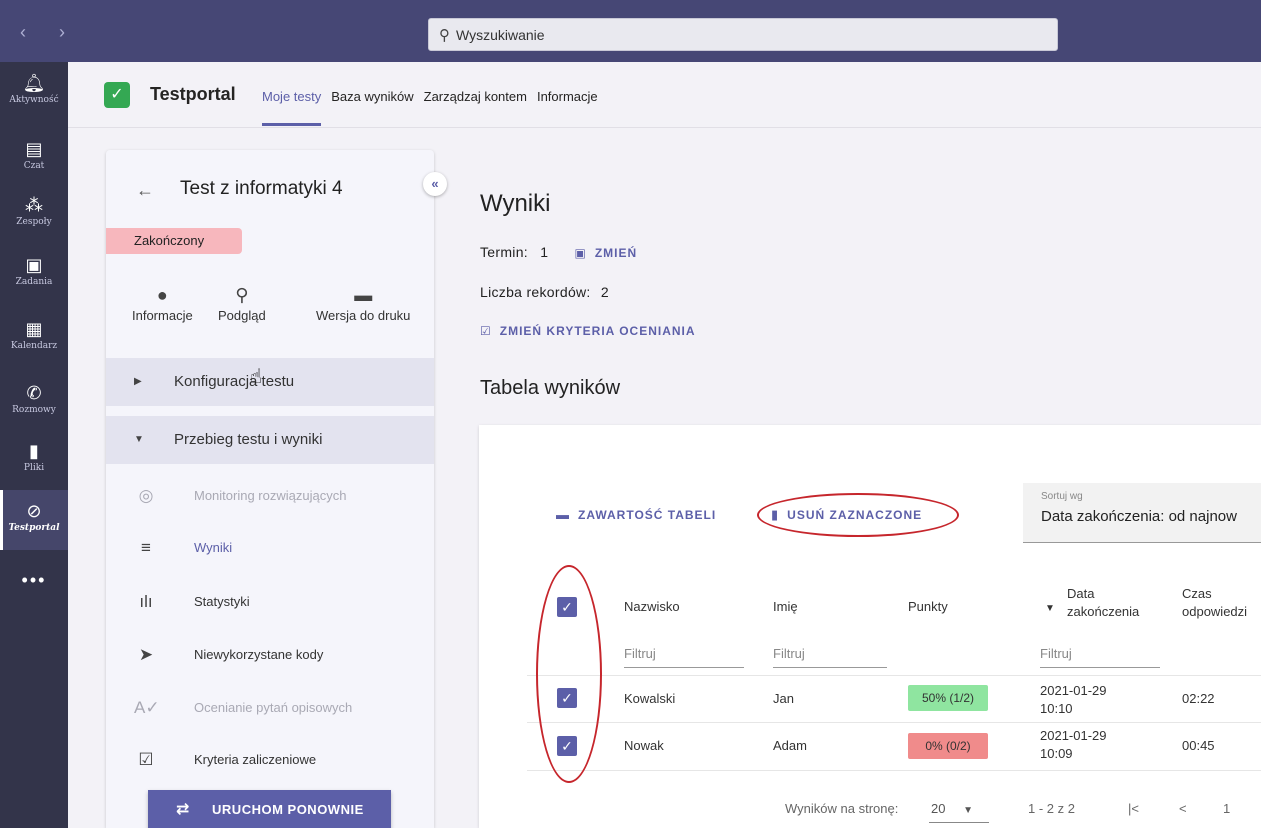 The image size is (1261, 828). I want to click on rail-label: Aktywność, so click(34, 100).